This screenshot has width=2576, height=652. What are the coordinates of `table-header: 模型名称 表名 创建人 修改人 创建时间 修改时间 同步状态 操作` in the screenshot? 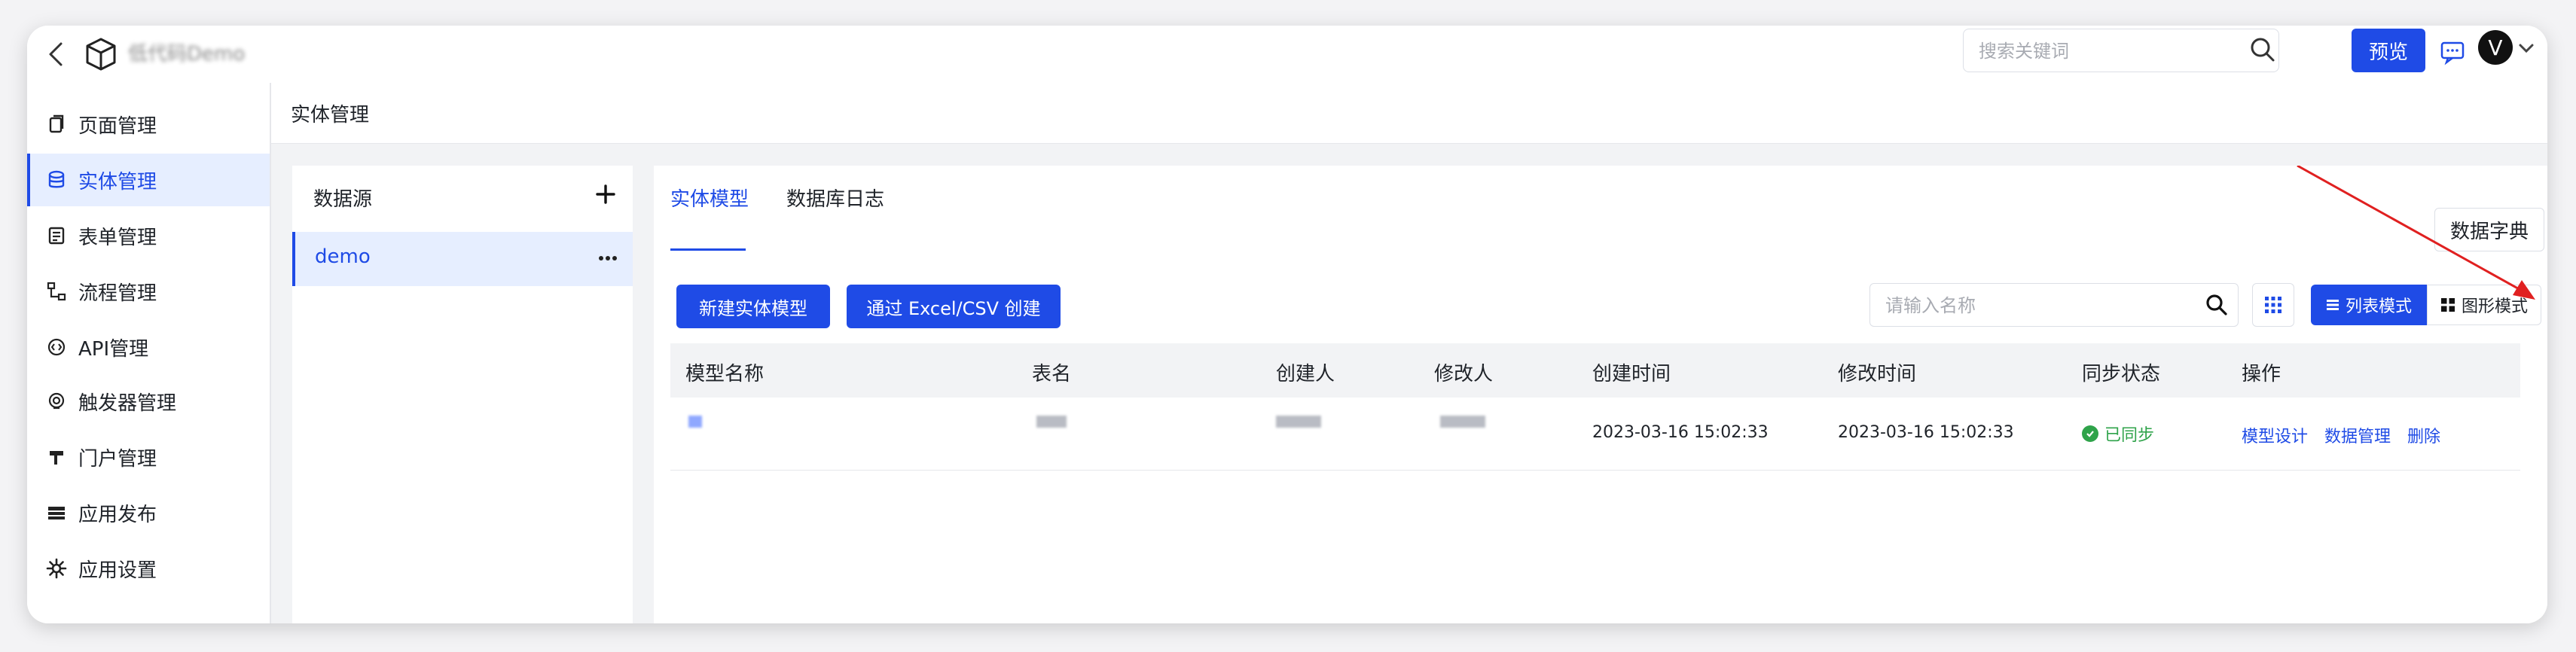 It's located at (1595, 371).